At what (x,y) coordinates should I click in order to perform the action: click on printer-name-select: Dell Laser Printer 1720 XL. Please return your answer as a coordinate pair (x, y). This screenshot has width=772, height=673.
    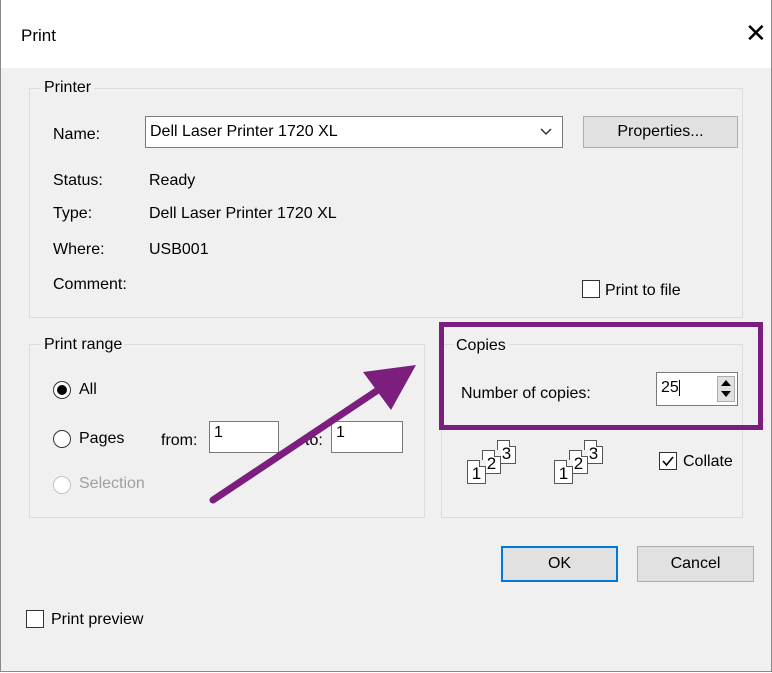
    Looking at the image, I should click on (354, 132).